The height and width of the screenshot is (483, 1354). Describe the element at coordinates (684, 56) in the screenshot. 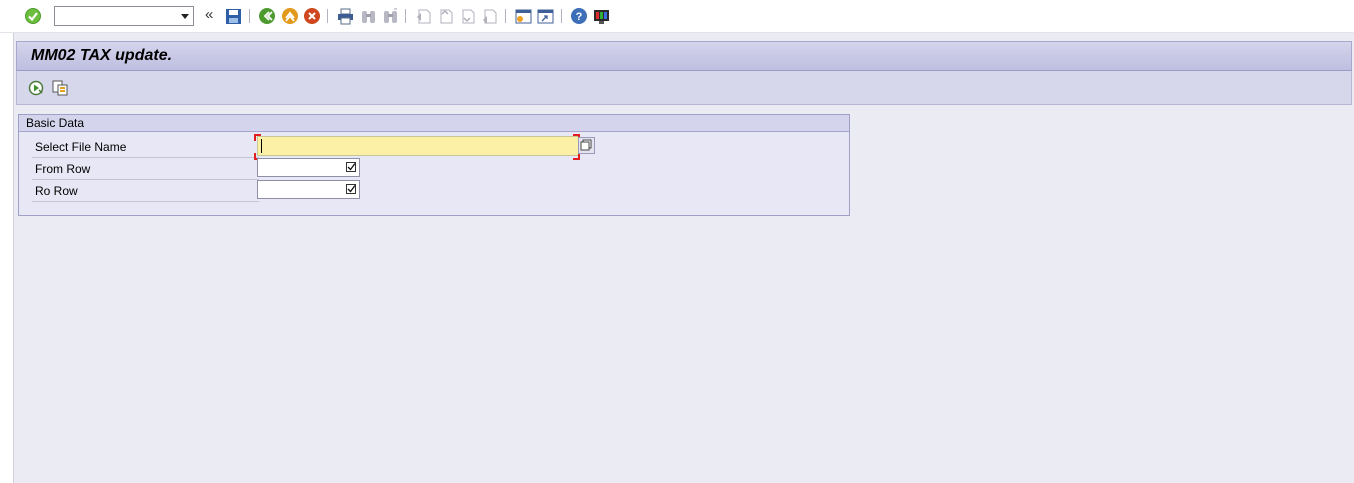

I see `title-bar: MM02 TAX update.` at that location.